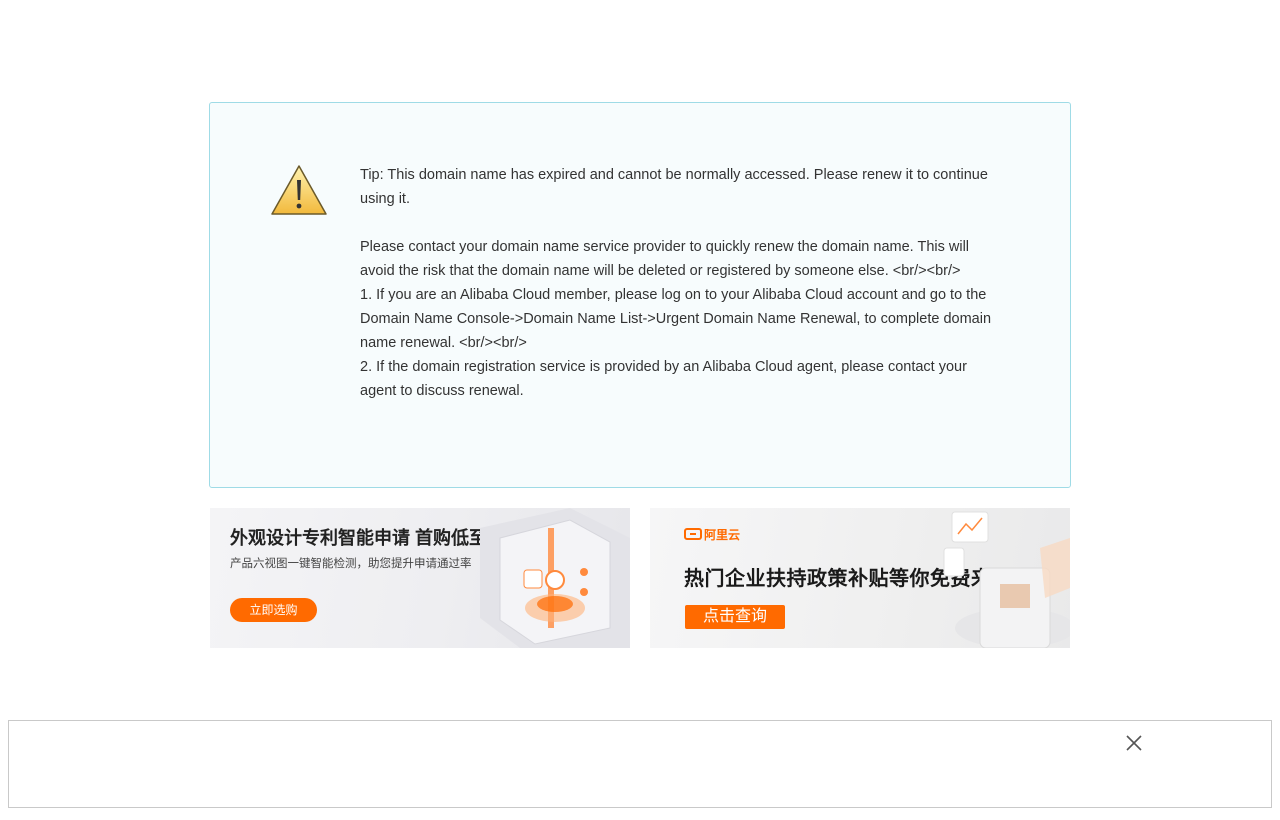  I want to click on policy-ad-banner: 阿里云 热门企业扶持政策补贴等你免费来查 点击查询, so click(860, 578).